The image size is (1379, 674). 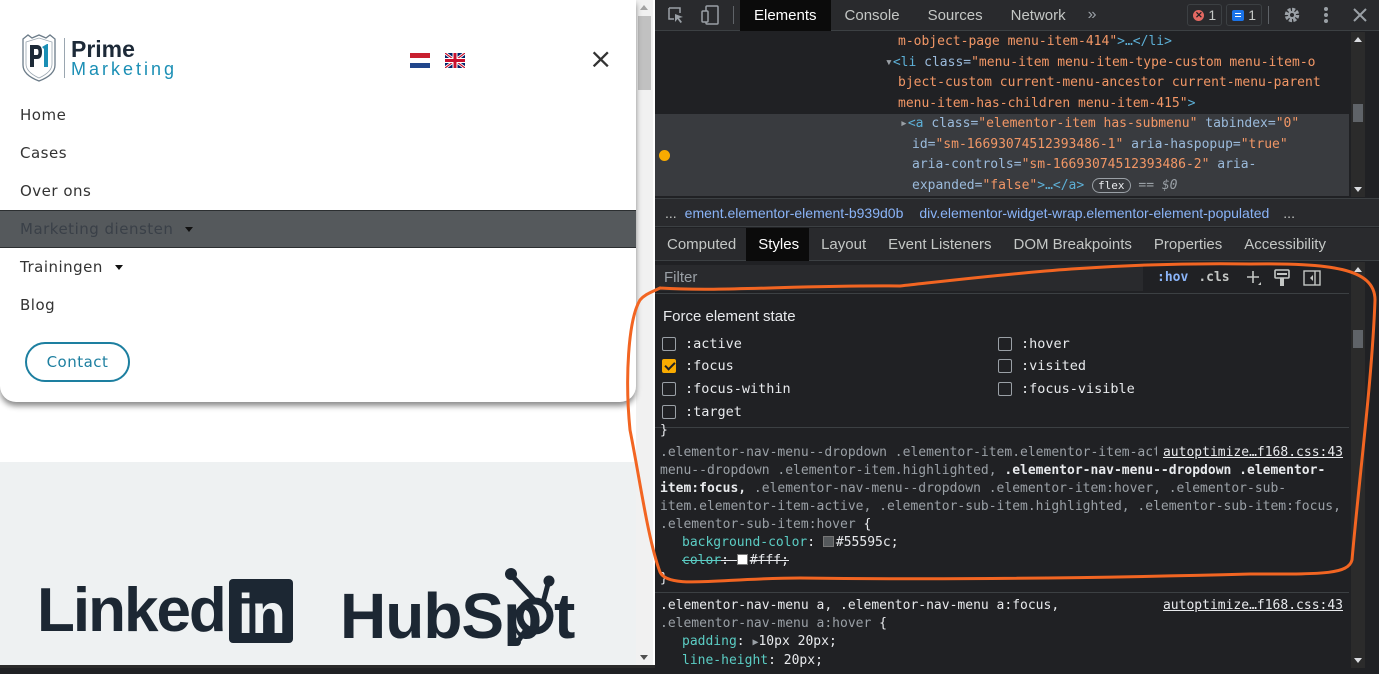 What do you see at coordinates (1284, 244) in the screenshot?
I see `tab-accessibility: Accessibility` at bounding box center [1284, 244].